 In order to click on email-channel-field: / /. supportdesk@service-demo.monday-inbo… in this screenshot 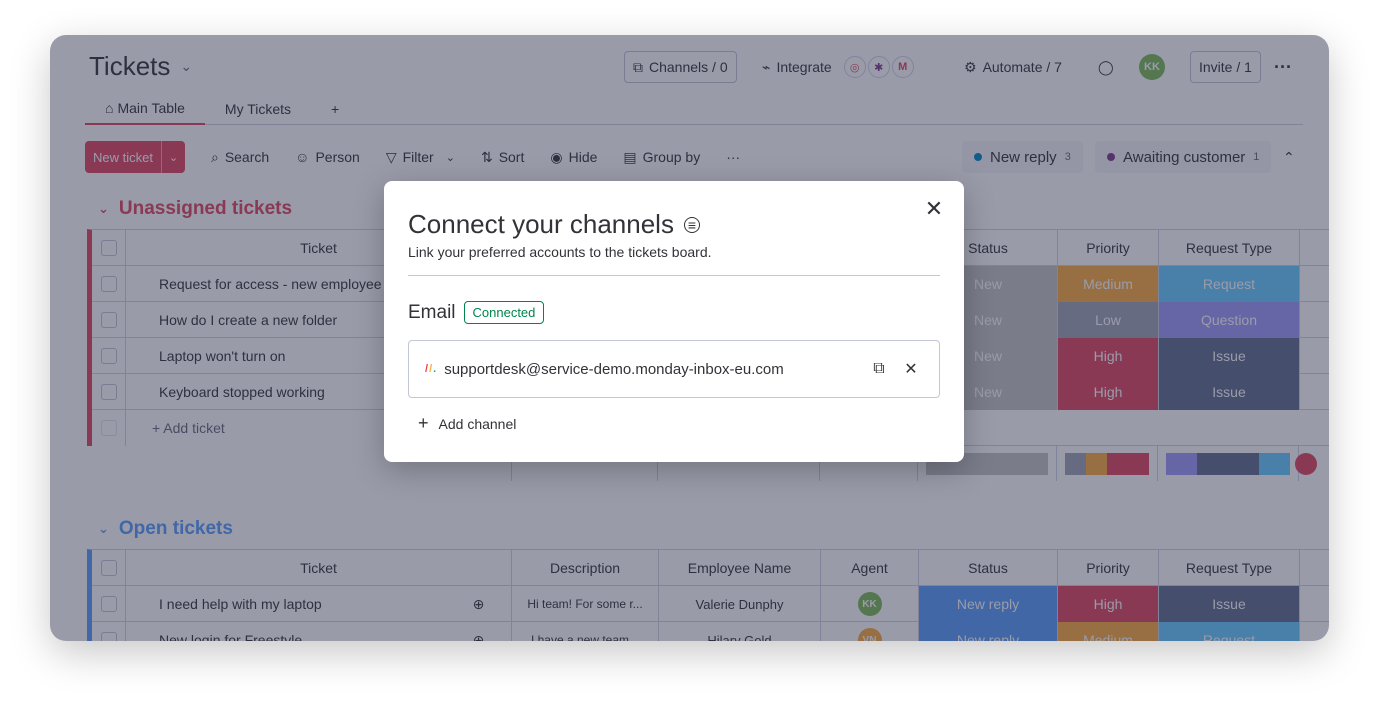, I will do `click(674, 369)`.